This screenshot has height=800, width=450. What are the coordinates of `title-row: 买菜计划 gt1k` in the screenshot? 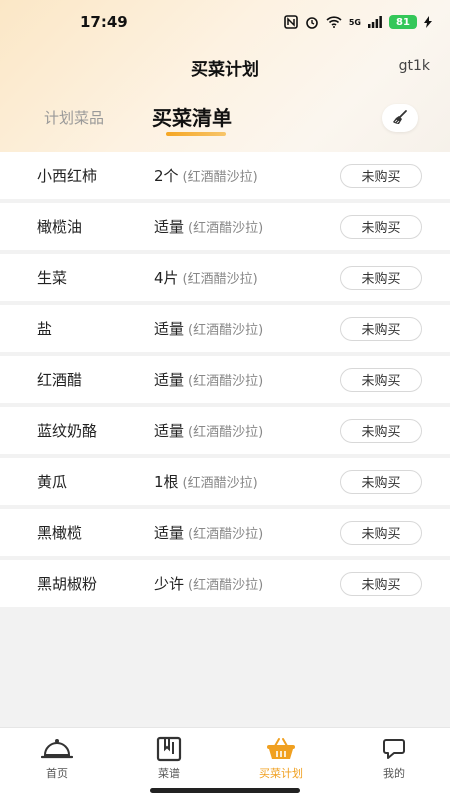 It's located at (225, 67).